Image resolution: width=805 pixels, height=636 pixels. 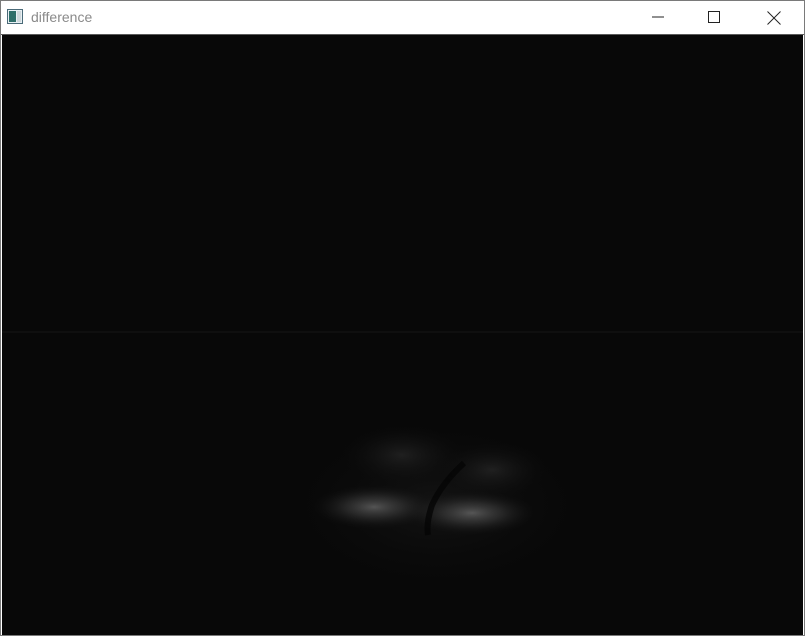 I want to click on maximize-button, so click(x=714, y=17).